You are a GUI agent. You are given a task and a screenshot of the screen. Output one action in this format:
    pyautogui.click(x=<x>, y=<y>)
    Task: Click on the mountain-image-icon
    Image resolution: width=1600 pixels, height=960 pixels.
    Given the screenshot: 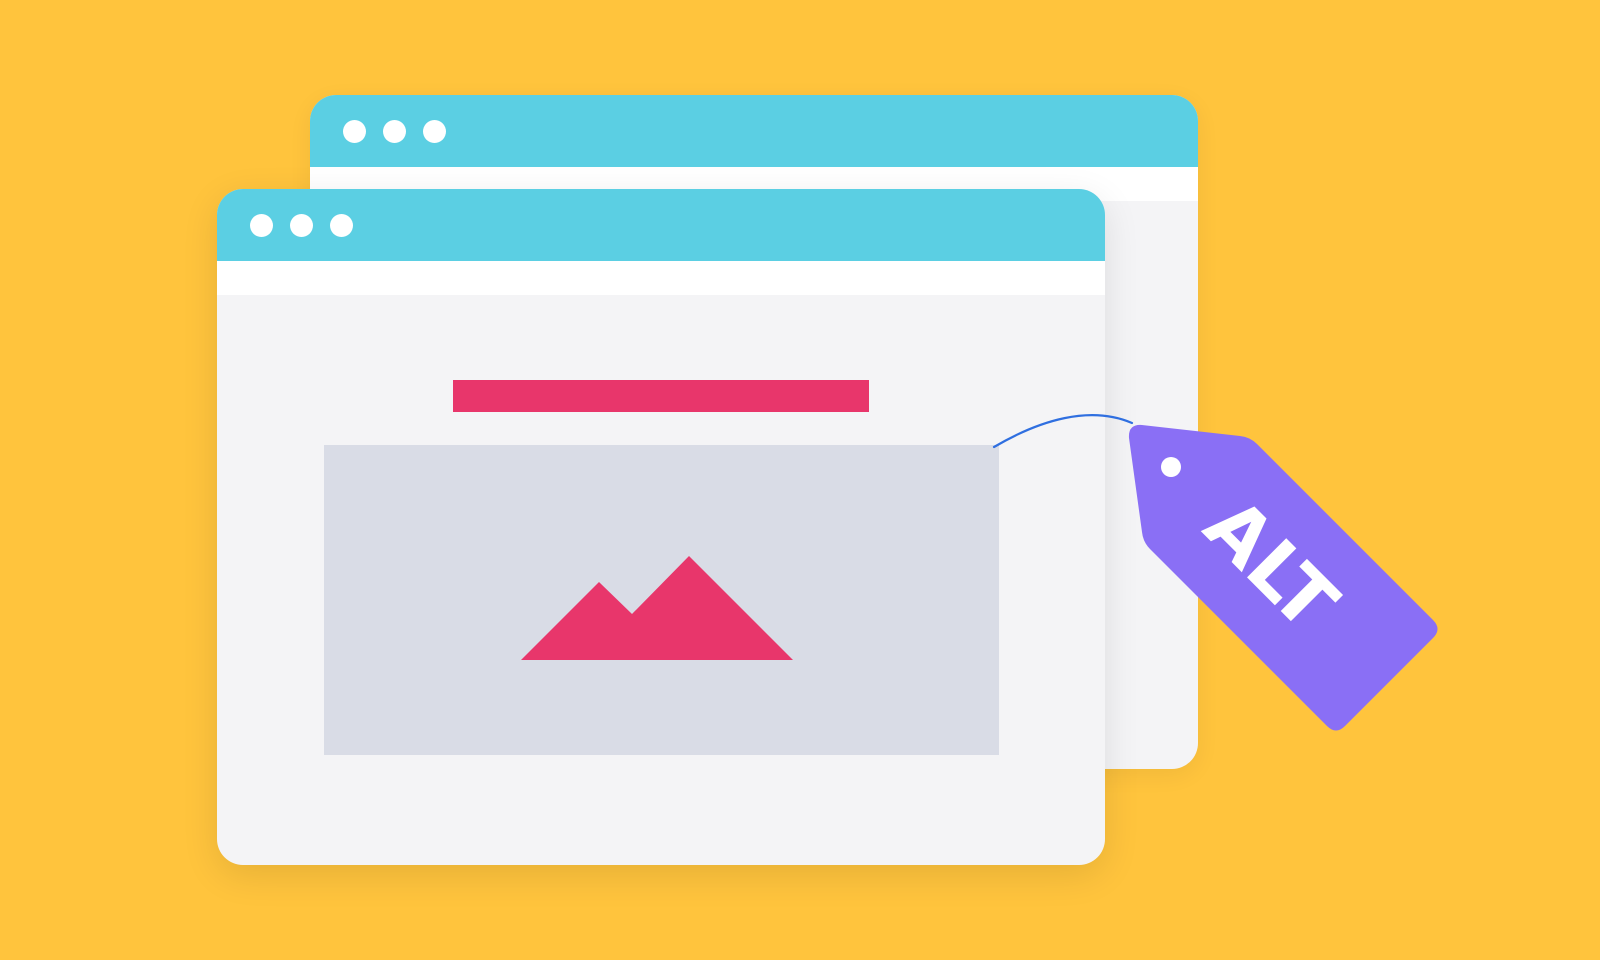 What is the action you would take?
    pyautogui.click(x=657, y=608)
    